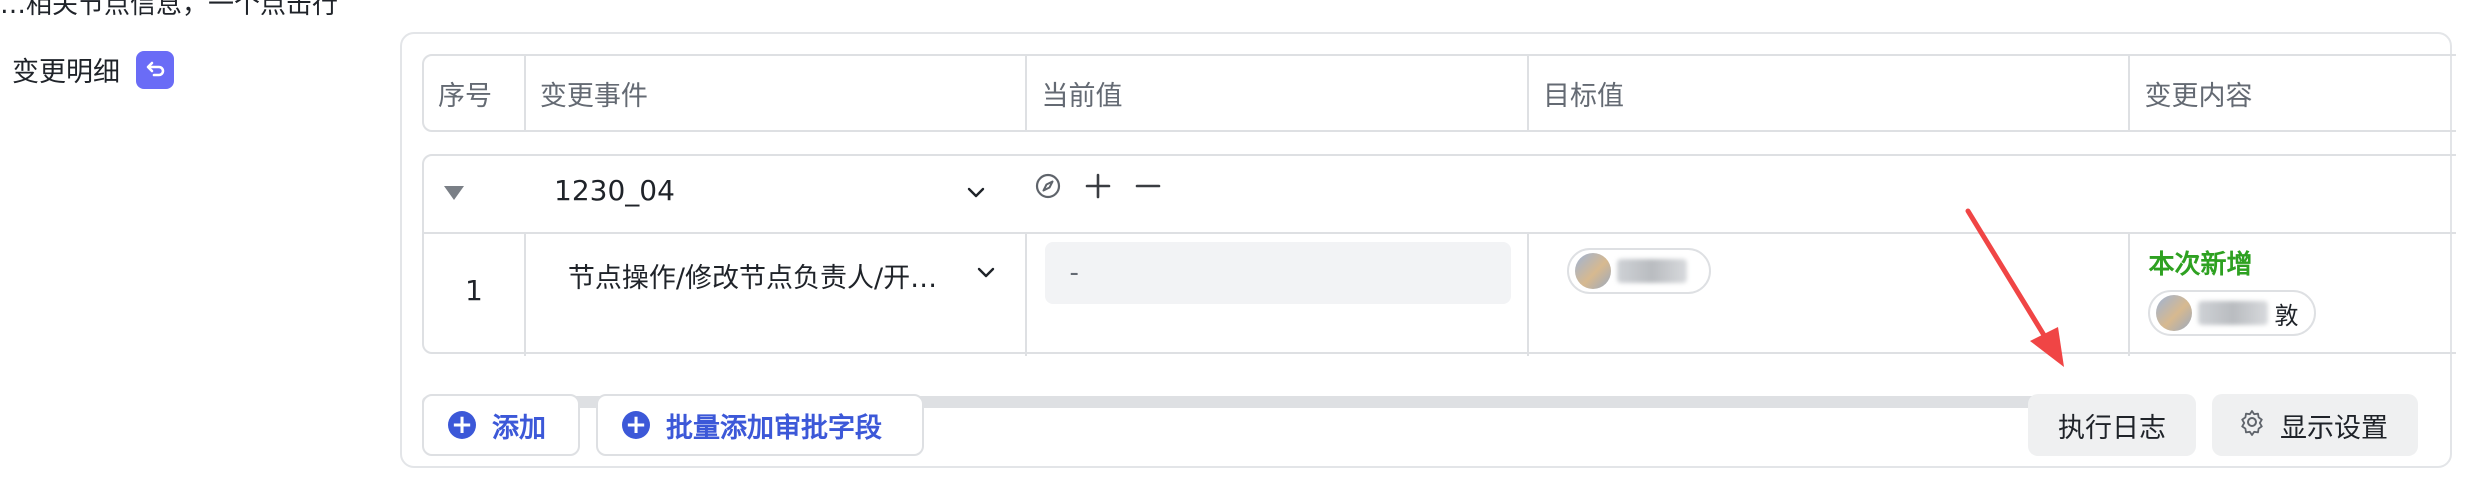 This screenshot has height=482, width=2472. What do you see at coordinates (1148, 188) in the screenshot?
I see `minus-icon` at bounding box center [1148, 188].